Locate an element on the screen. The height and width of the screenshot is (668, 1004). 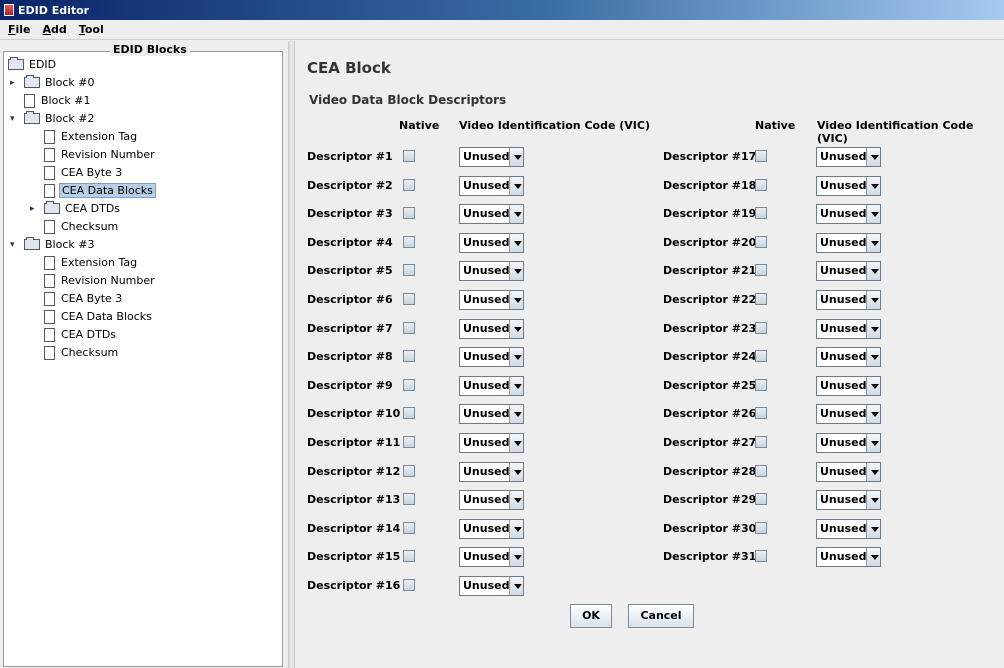
tree-node: Extension Tag is located at coordinates (91, 262).